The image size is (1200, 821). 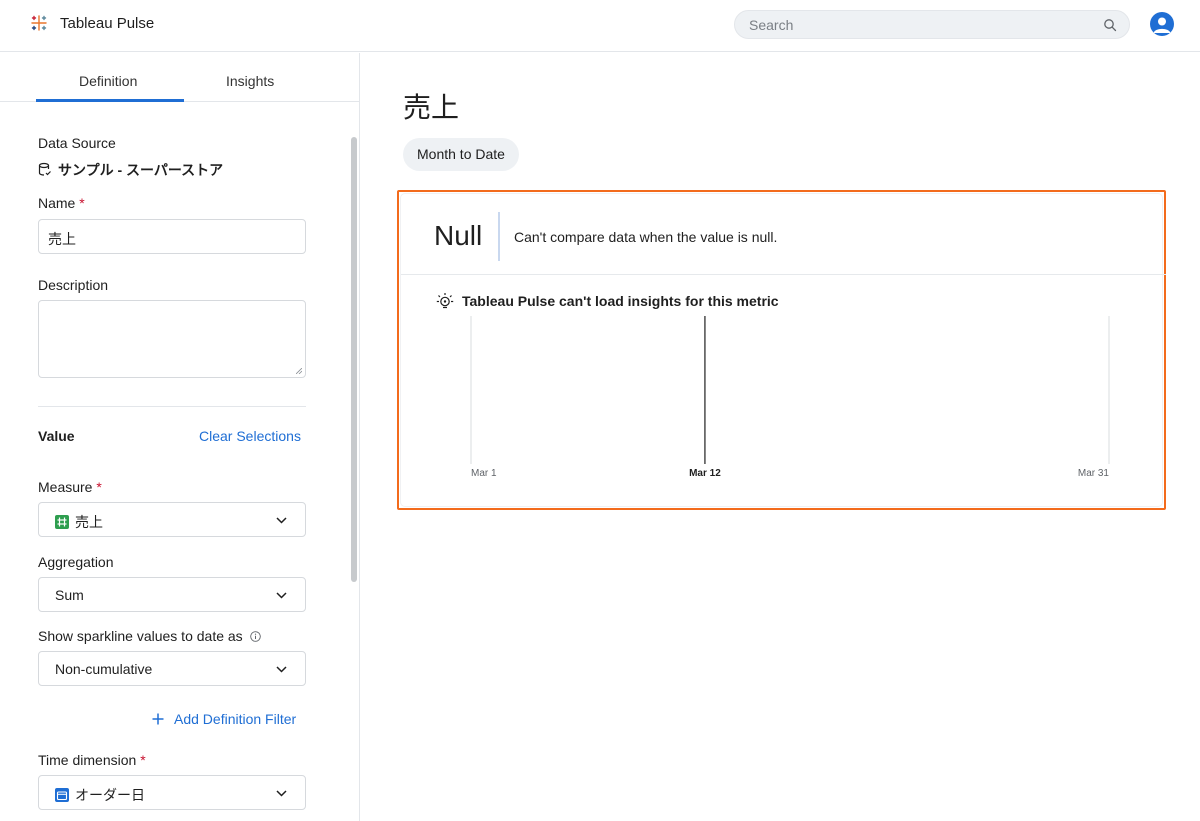 I want to click on sparkline-label: Show sparkline values to date as, so click(x=149, y=636).